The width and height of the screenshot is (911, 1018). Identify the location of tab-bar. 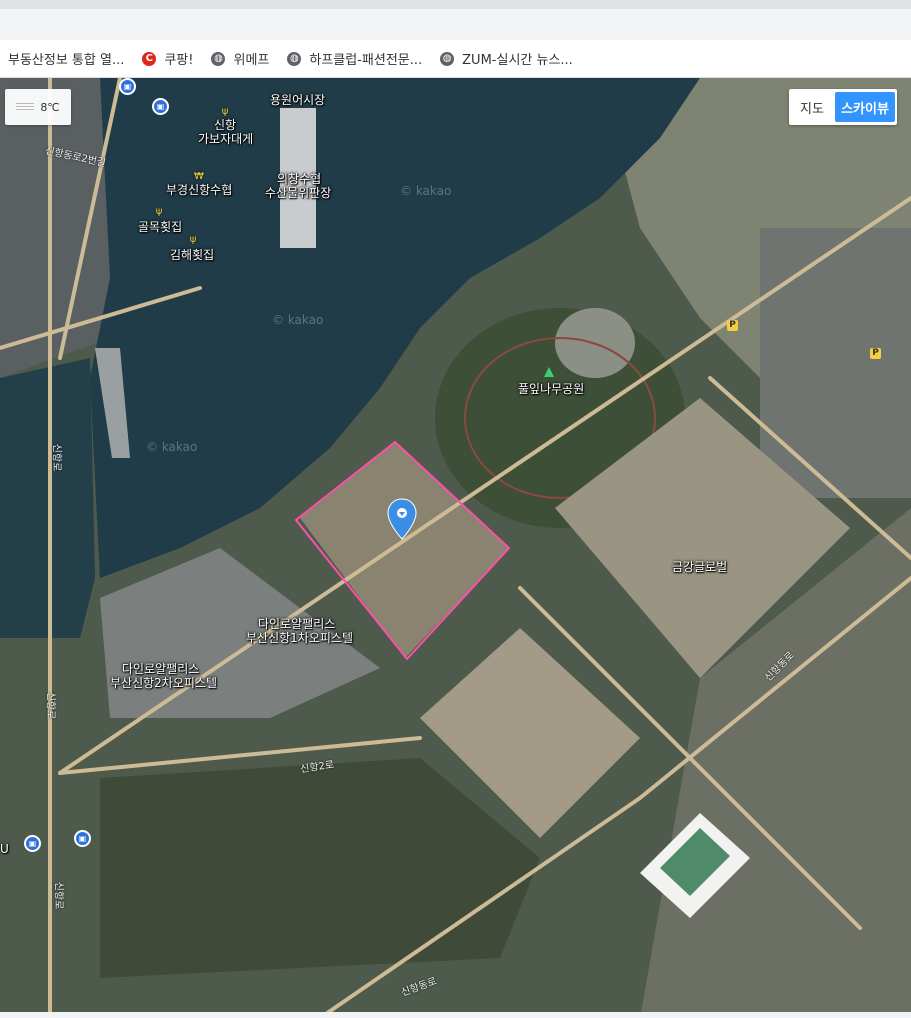
(455, 4).